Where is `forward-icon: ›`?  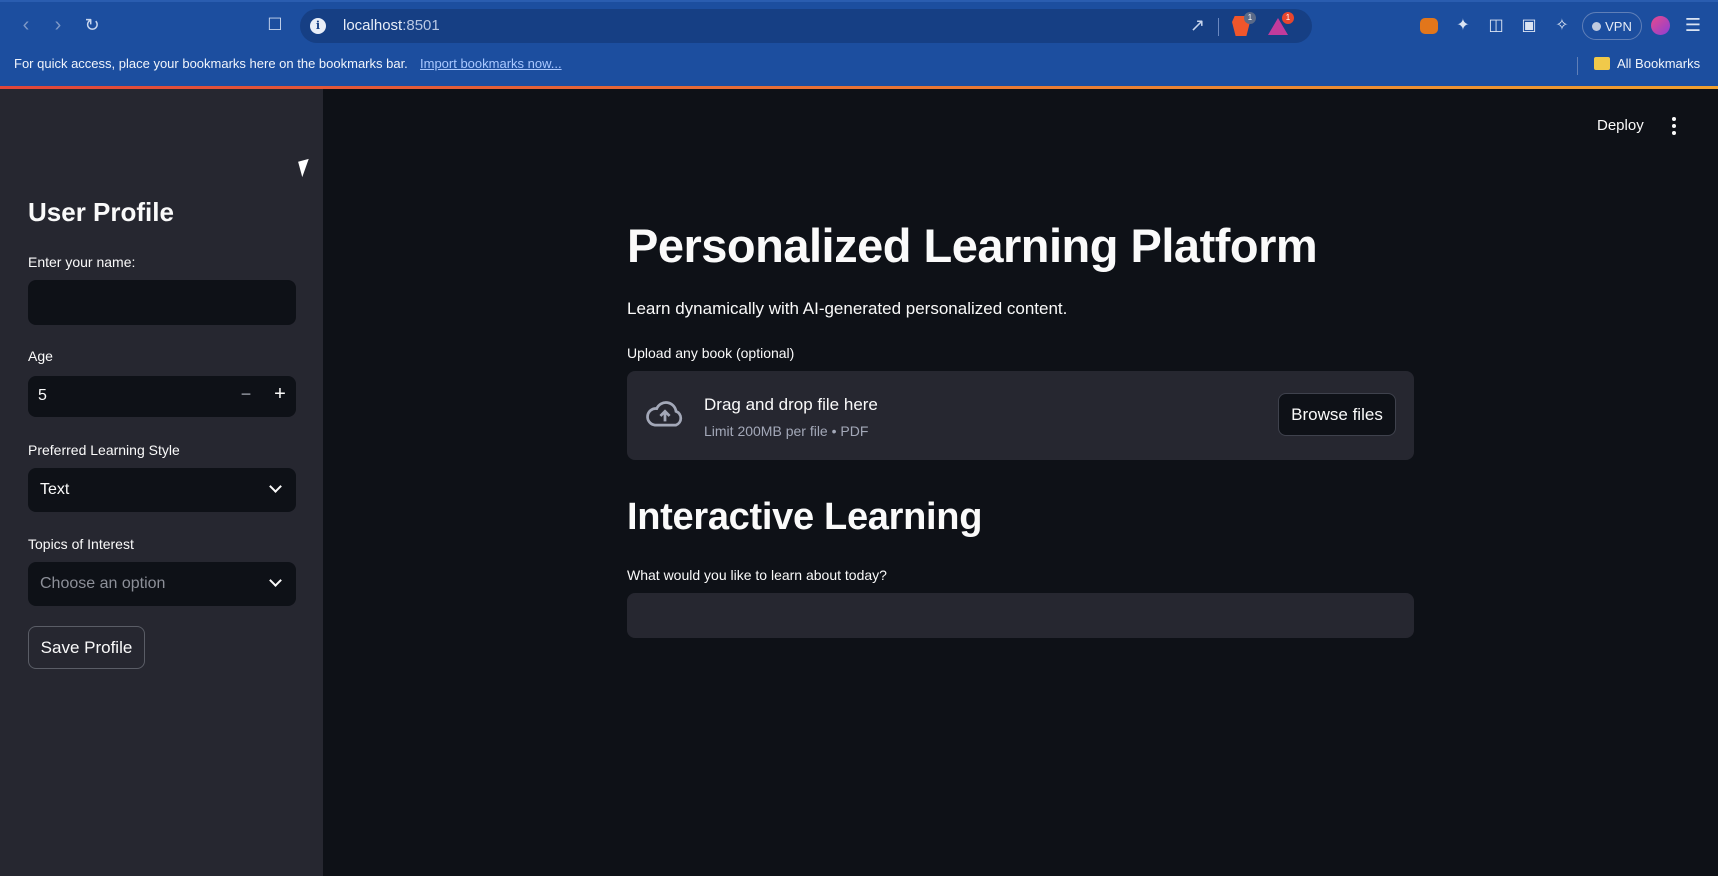
forward-icon: › is located at coordinates (58, 25).